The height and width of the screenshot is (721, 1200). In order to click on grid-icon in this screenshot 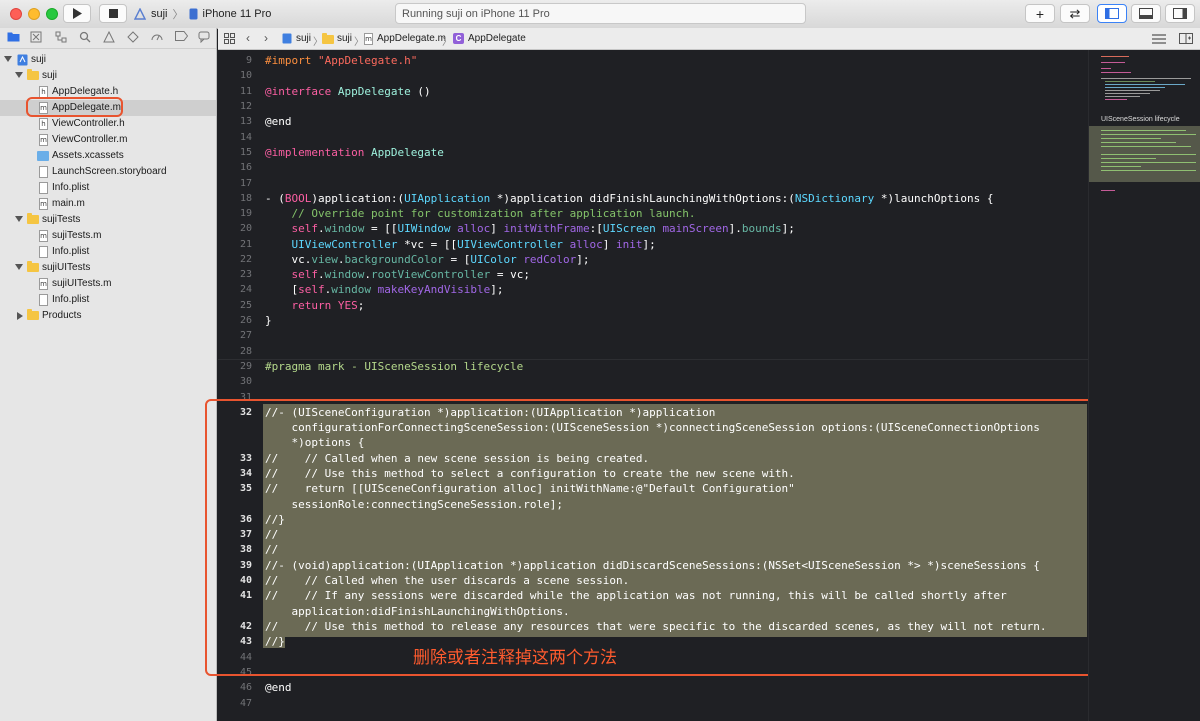, I will do `click(229, 38)`.